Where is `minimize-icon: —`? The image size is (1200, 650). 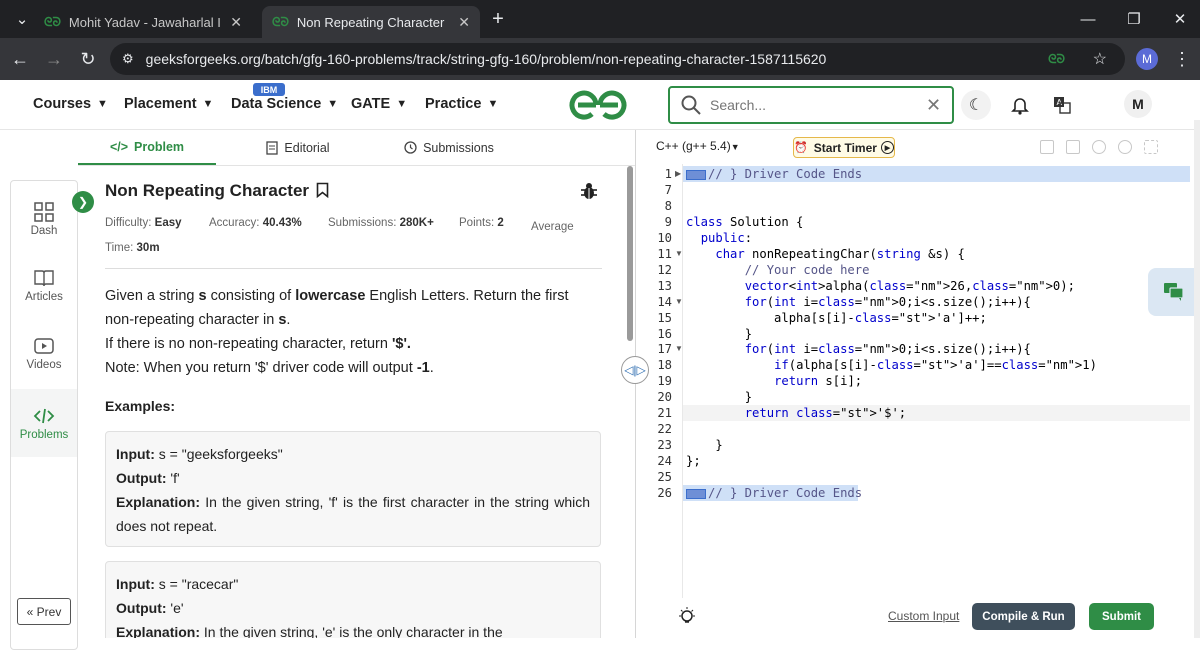
minimize-icon: — is located at coordinates (1088, 19).